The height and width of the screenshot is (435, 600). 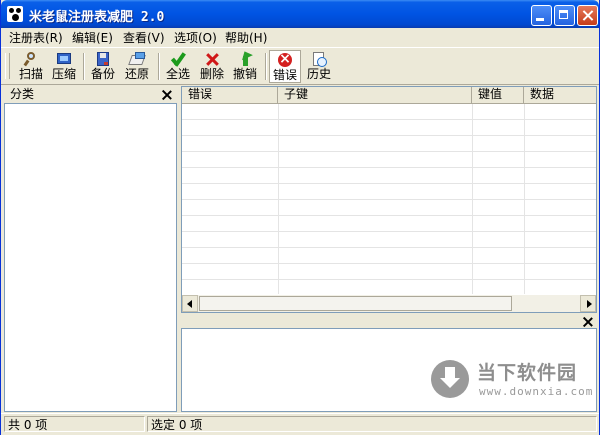 I want to click on menu-registry: 注册表(R), so click(x=36, y=38).